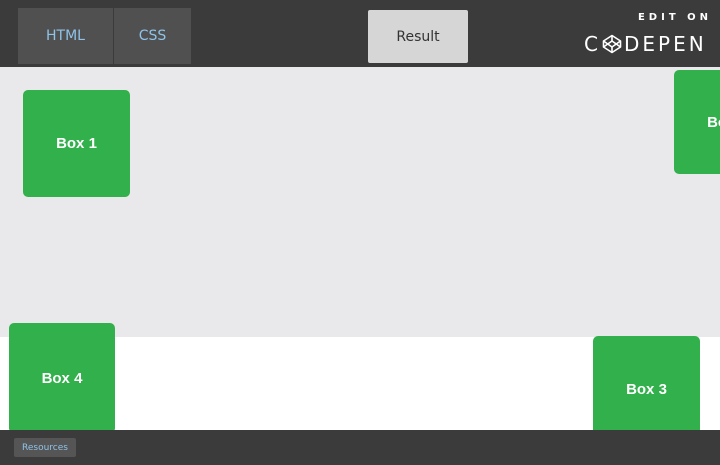 This screenshot has height=465, width=720. What do you see at coordinates (592, 44) in the screenshot?
I see `codepen-wordmark-c: C` at bounding box center [592, 44].